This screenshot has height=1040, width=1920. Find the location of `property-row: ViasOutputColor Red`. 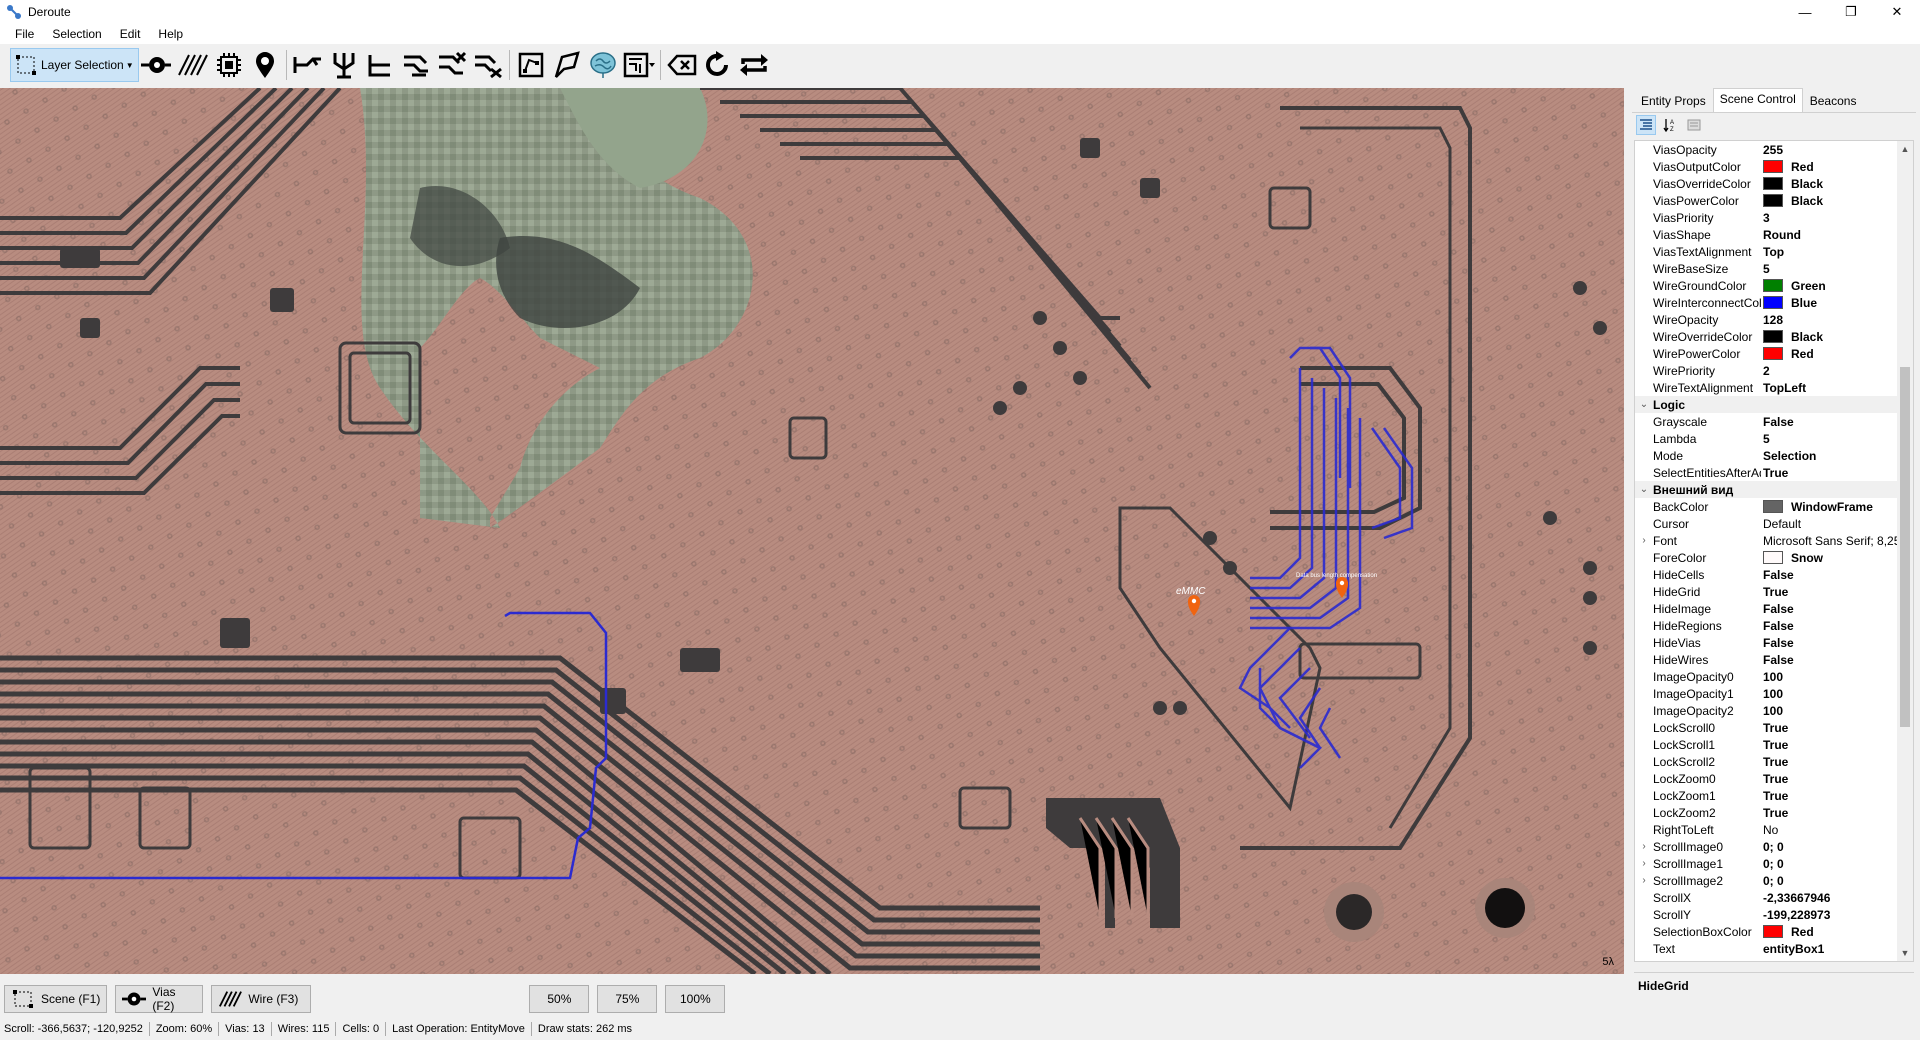

property-row: ViasOutputColor Red is located at coordinates (1774, 166).